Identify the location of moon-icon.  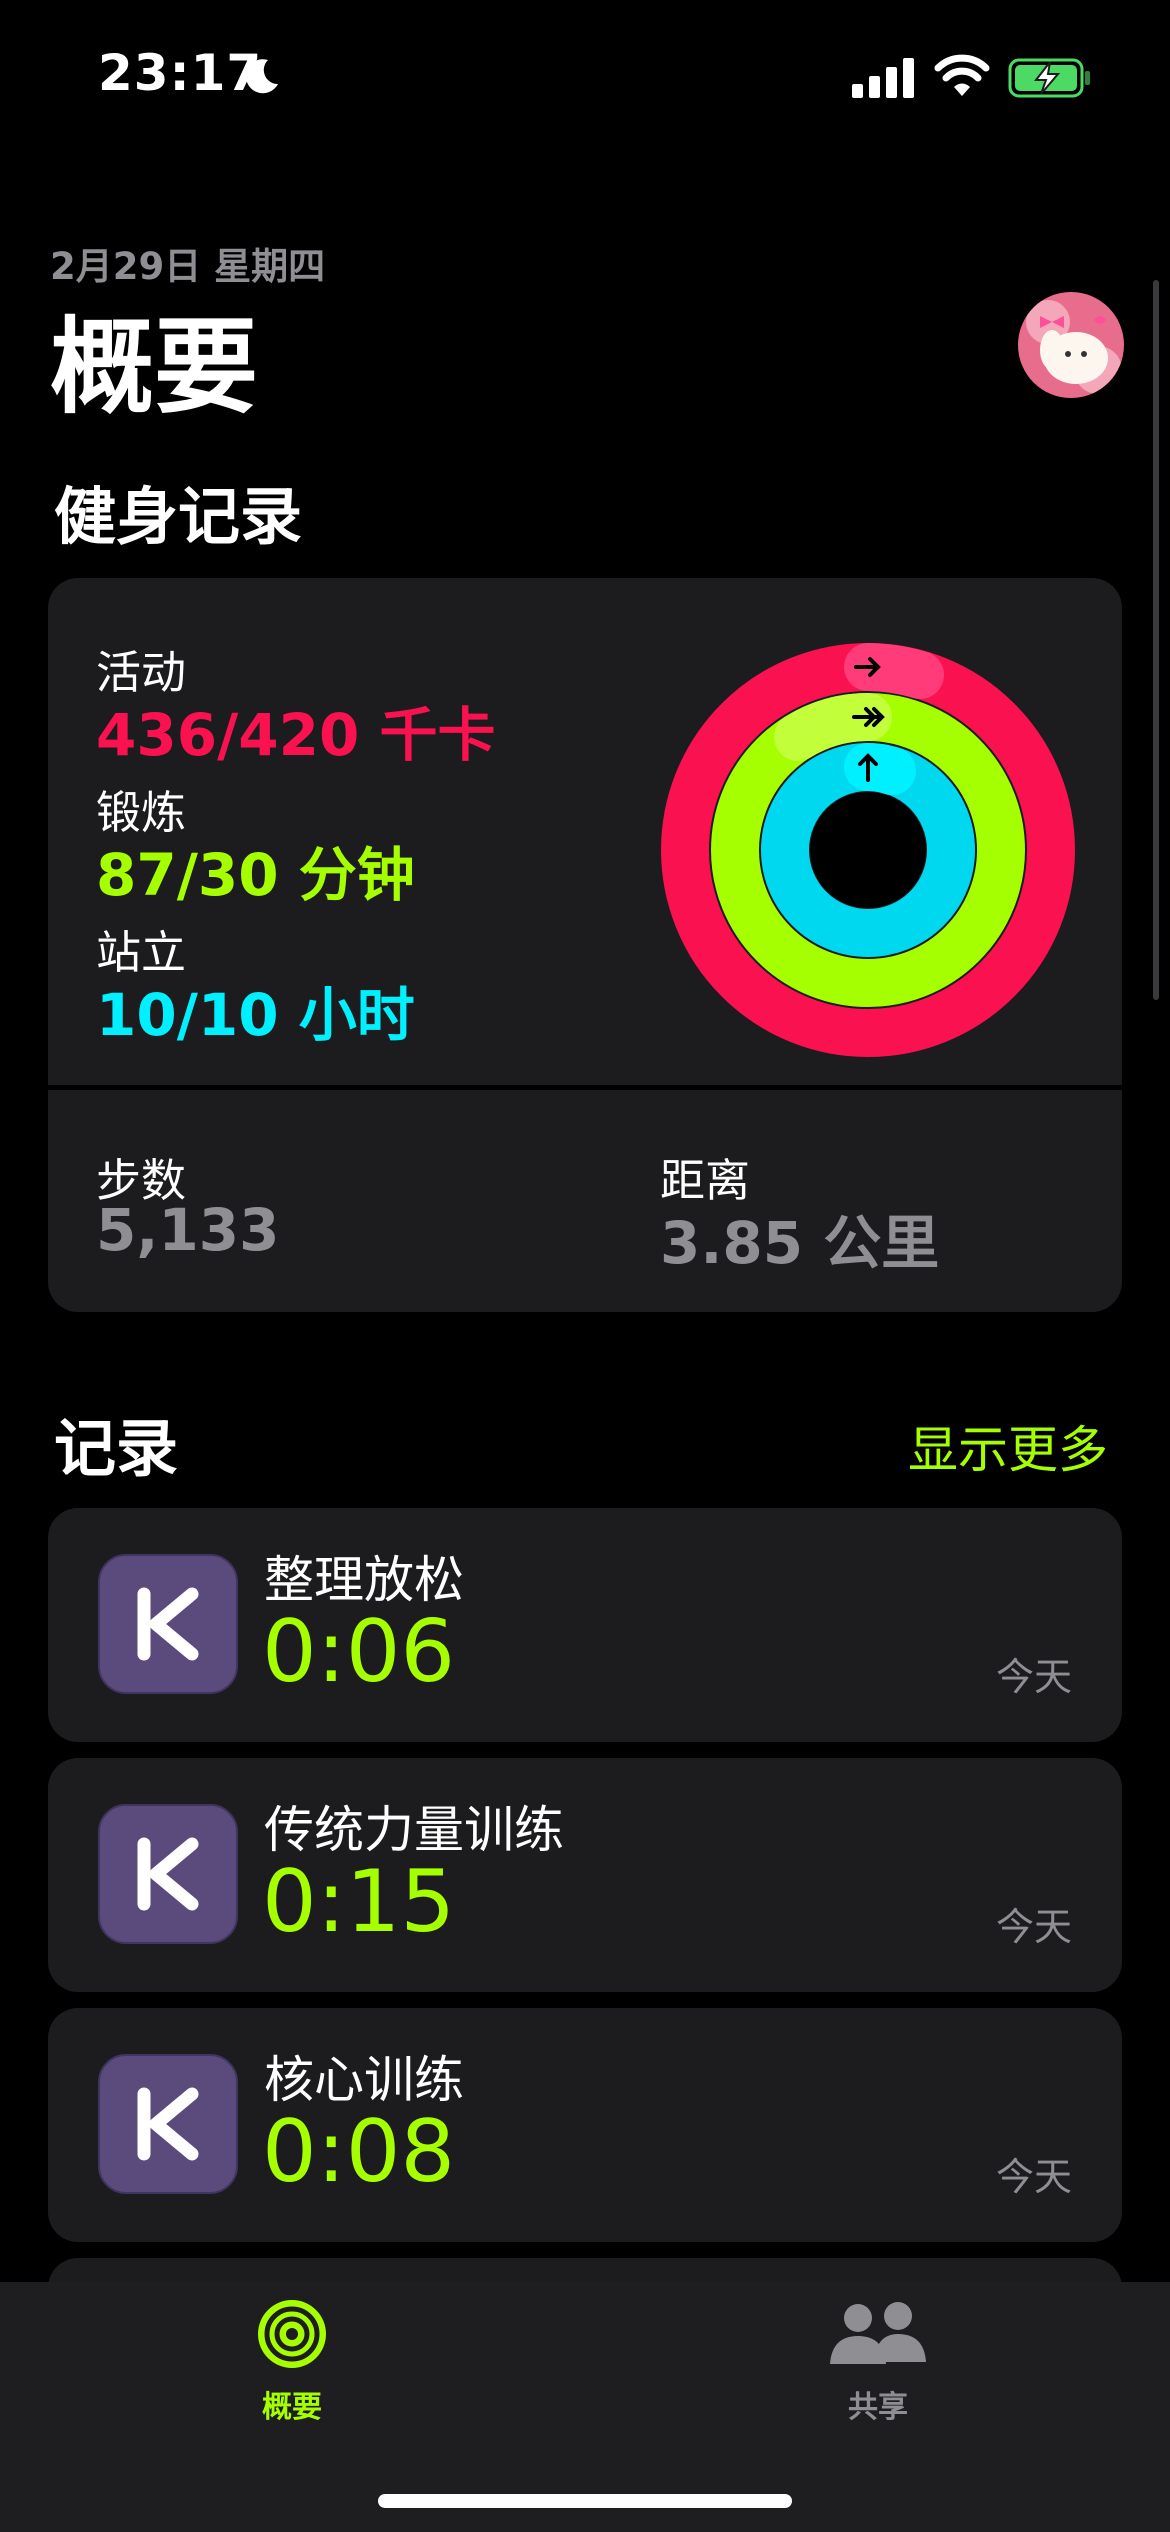
(261, 76).